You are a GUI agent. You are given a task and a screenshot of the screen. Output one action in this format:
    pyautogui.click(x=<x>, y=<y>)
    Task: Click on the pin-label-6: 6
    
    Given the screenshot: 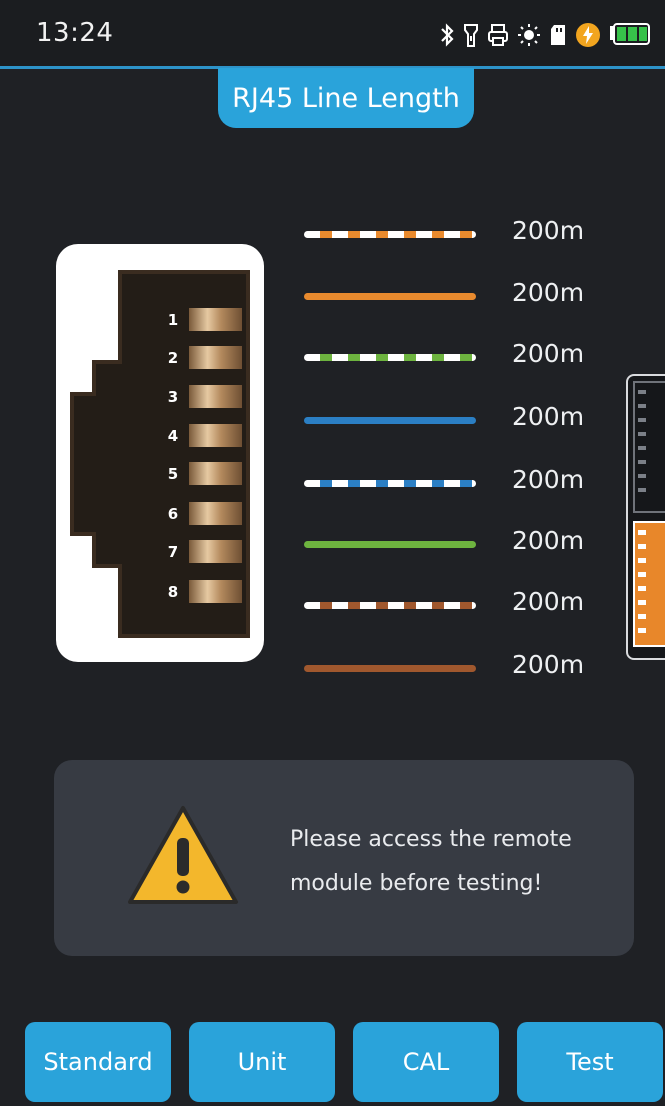 What is the action you would take?
    pyautogui.click(x=173, y=514)
    